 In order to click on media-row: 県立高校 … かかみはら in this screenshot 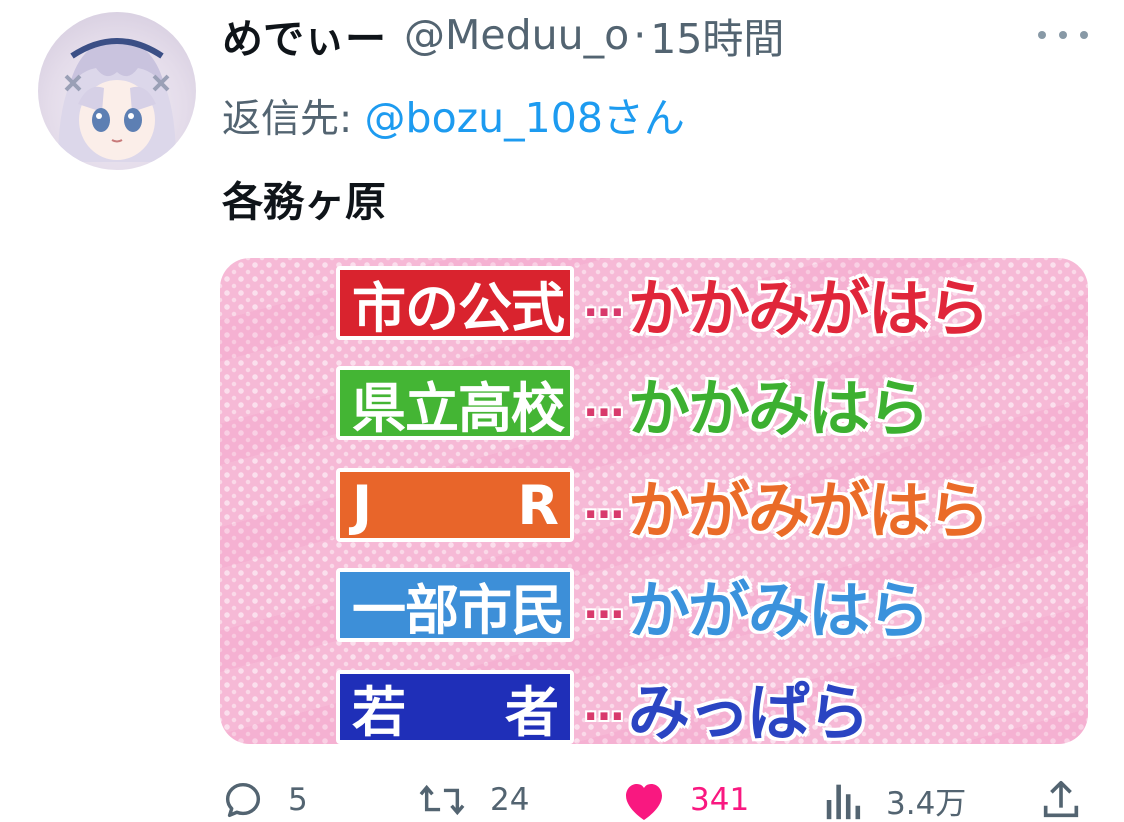, I will do `click(633, 406)`.